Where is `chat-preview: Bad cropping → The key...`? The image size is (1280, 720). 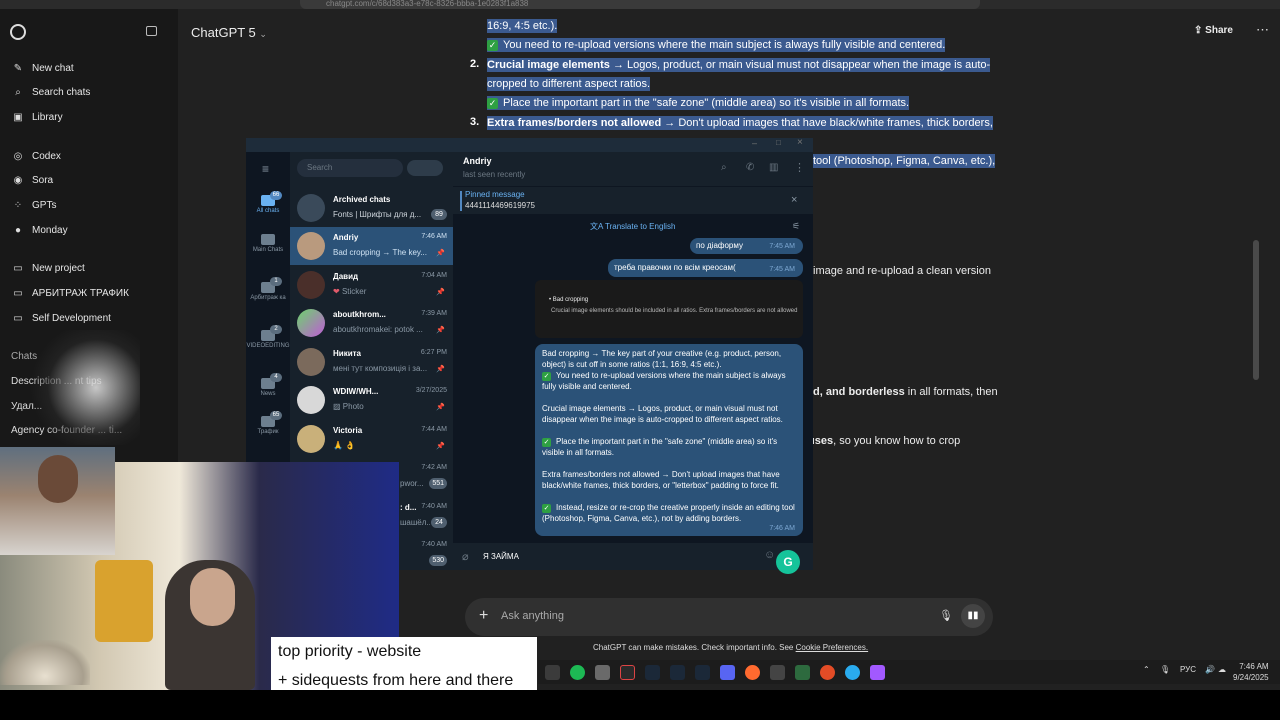 chat-preview: Bad cropping → The key... is located at coordinates (380, 252).